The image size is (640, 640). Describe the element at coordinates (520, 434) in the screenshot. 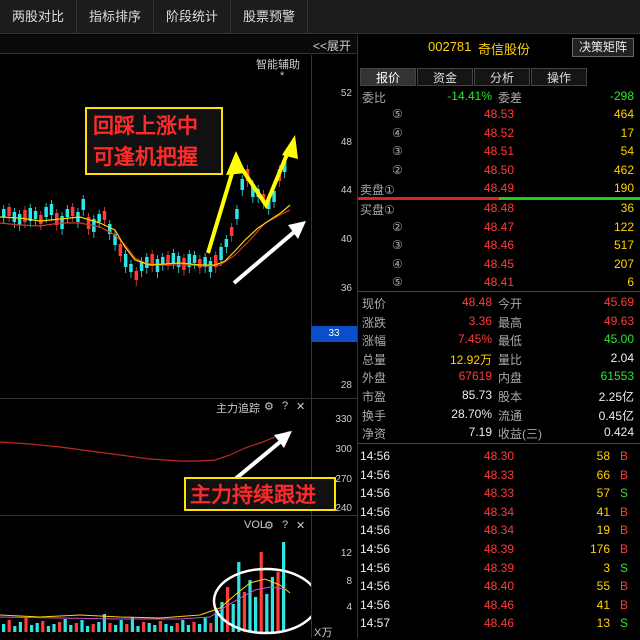

I see `stat-label: 收益(三)` at that location.